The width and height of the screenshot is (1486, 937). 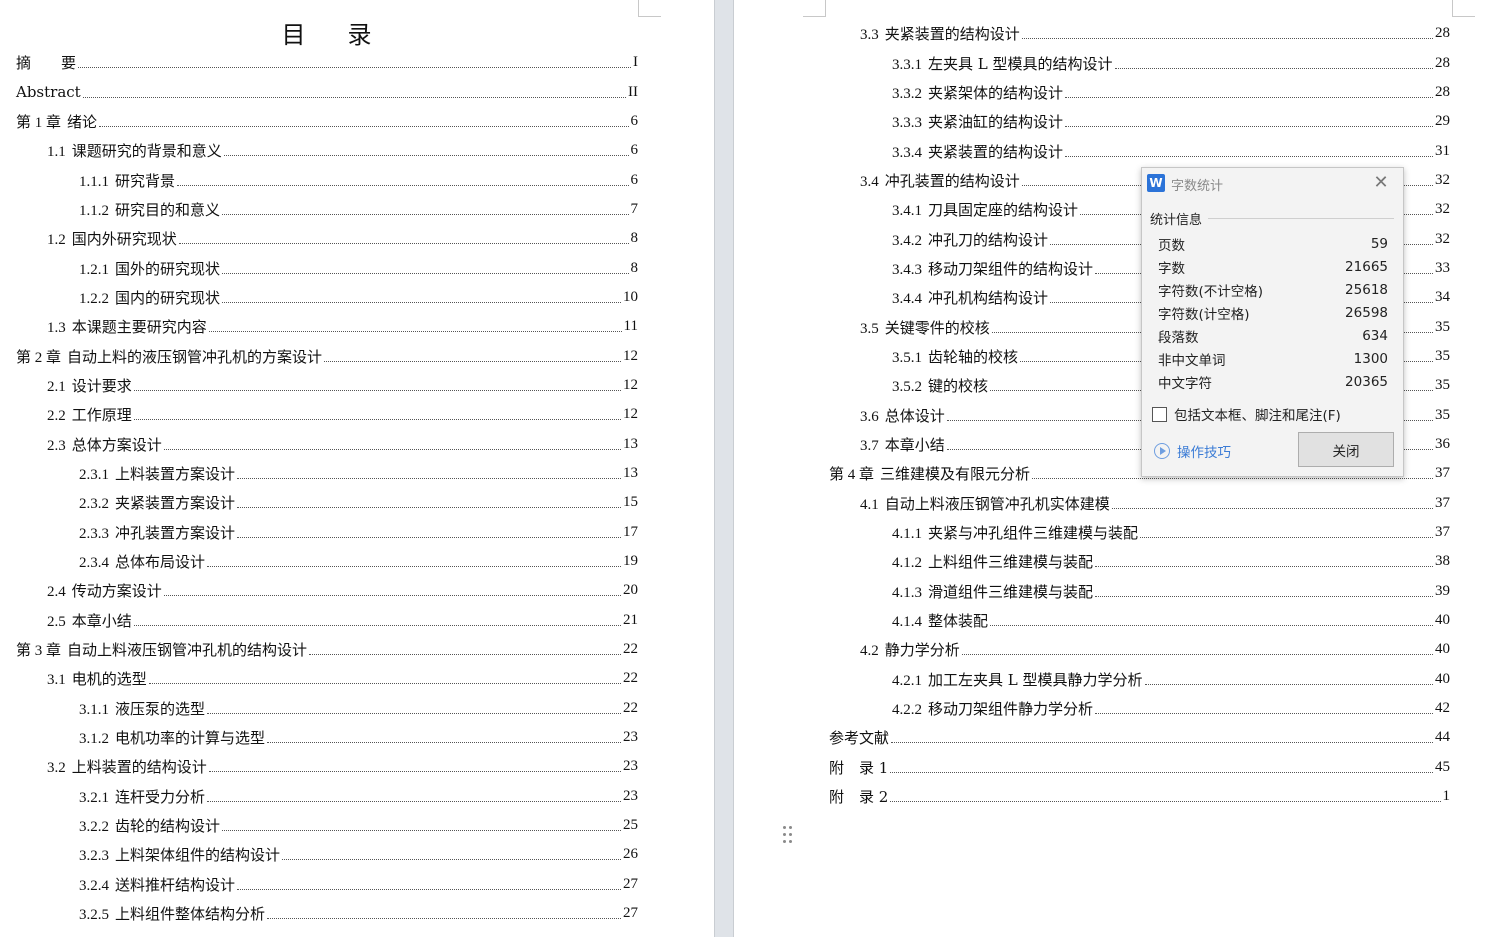 I want to click on close-icon: ✕, so click(x=1381, y=183).